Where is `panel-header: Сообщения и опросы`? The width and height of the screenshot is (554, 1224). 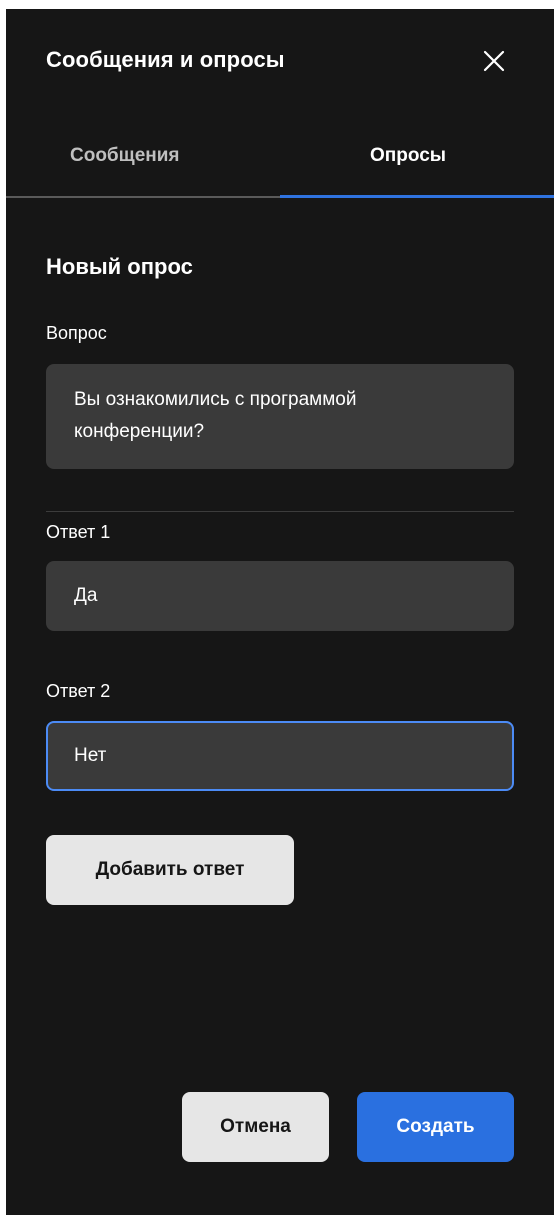 panel-header: Сообщения и опросы is located at coordinates (280, 59).